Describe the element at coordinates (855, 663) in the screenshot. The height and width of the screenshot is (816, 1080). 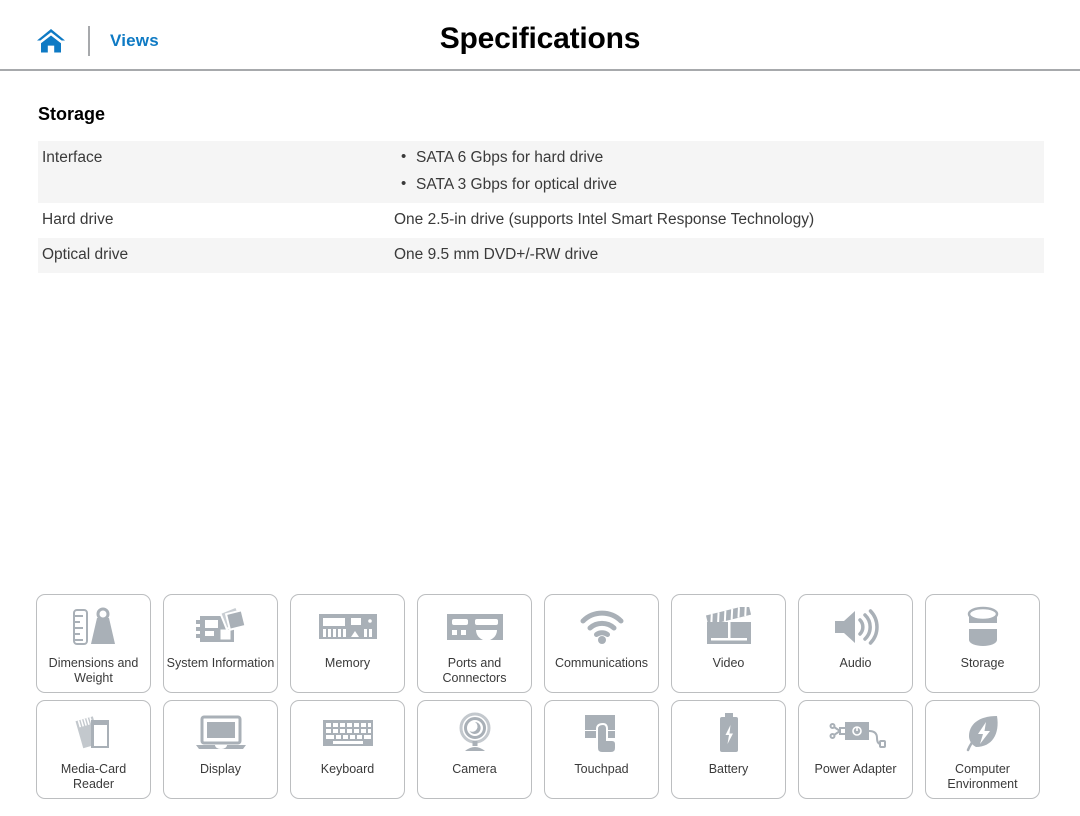
I see `tile-label: Audio` at that location.